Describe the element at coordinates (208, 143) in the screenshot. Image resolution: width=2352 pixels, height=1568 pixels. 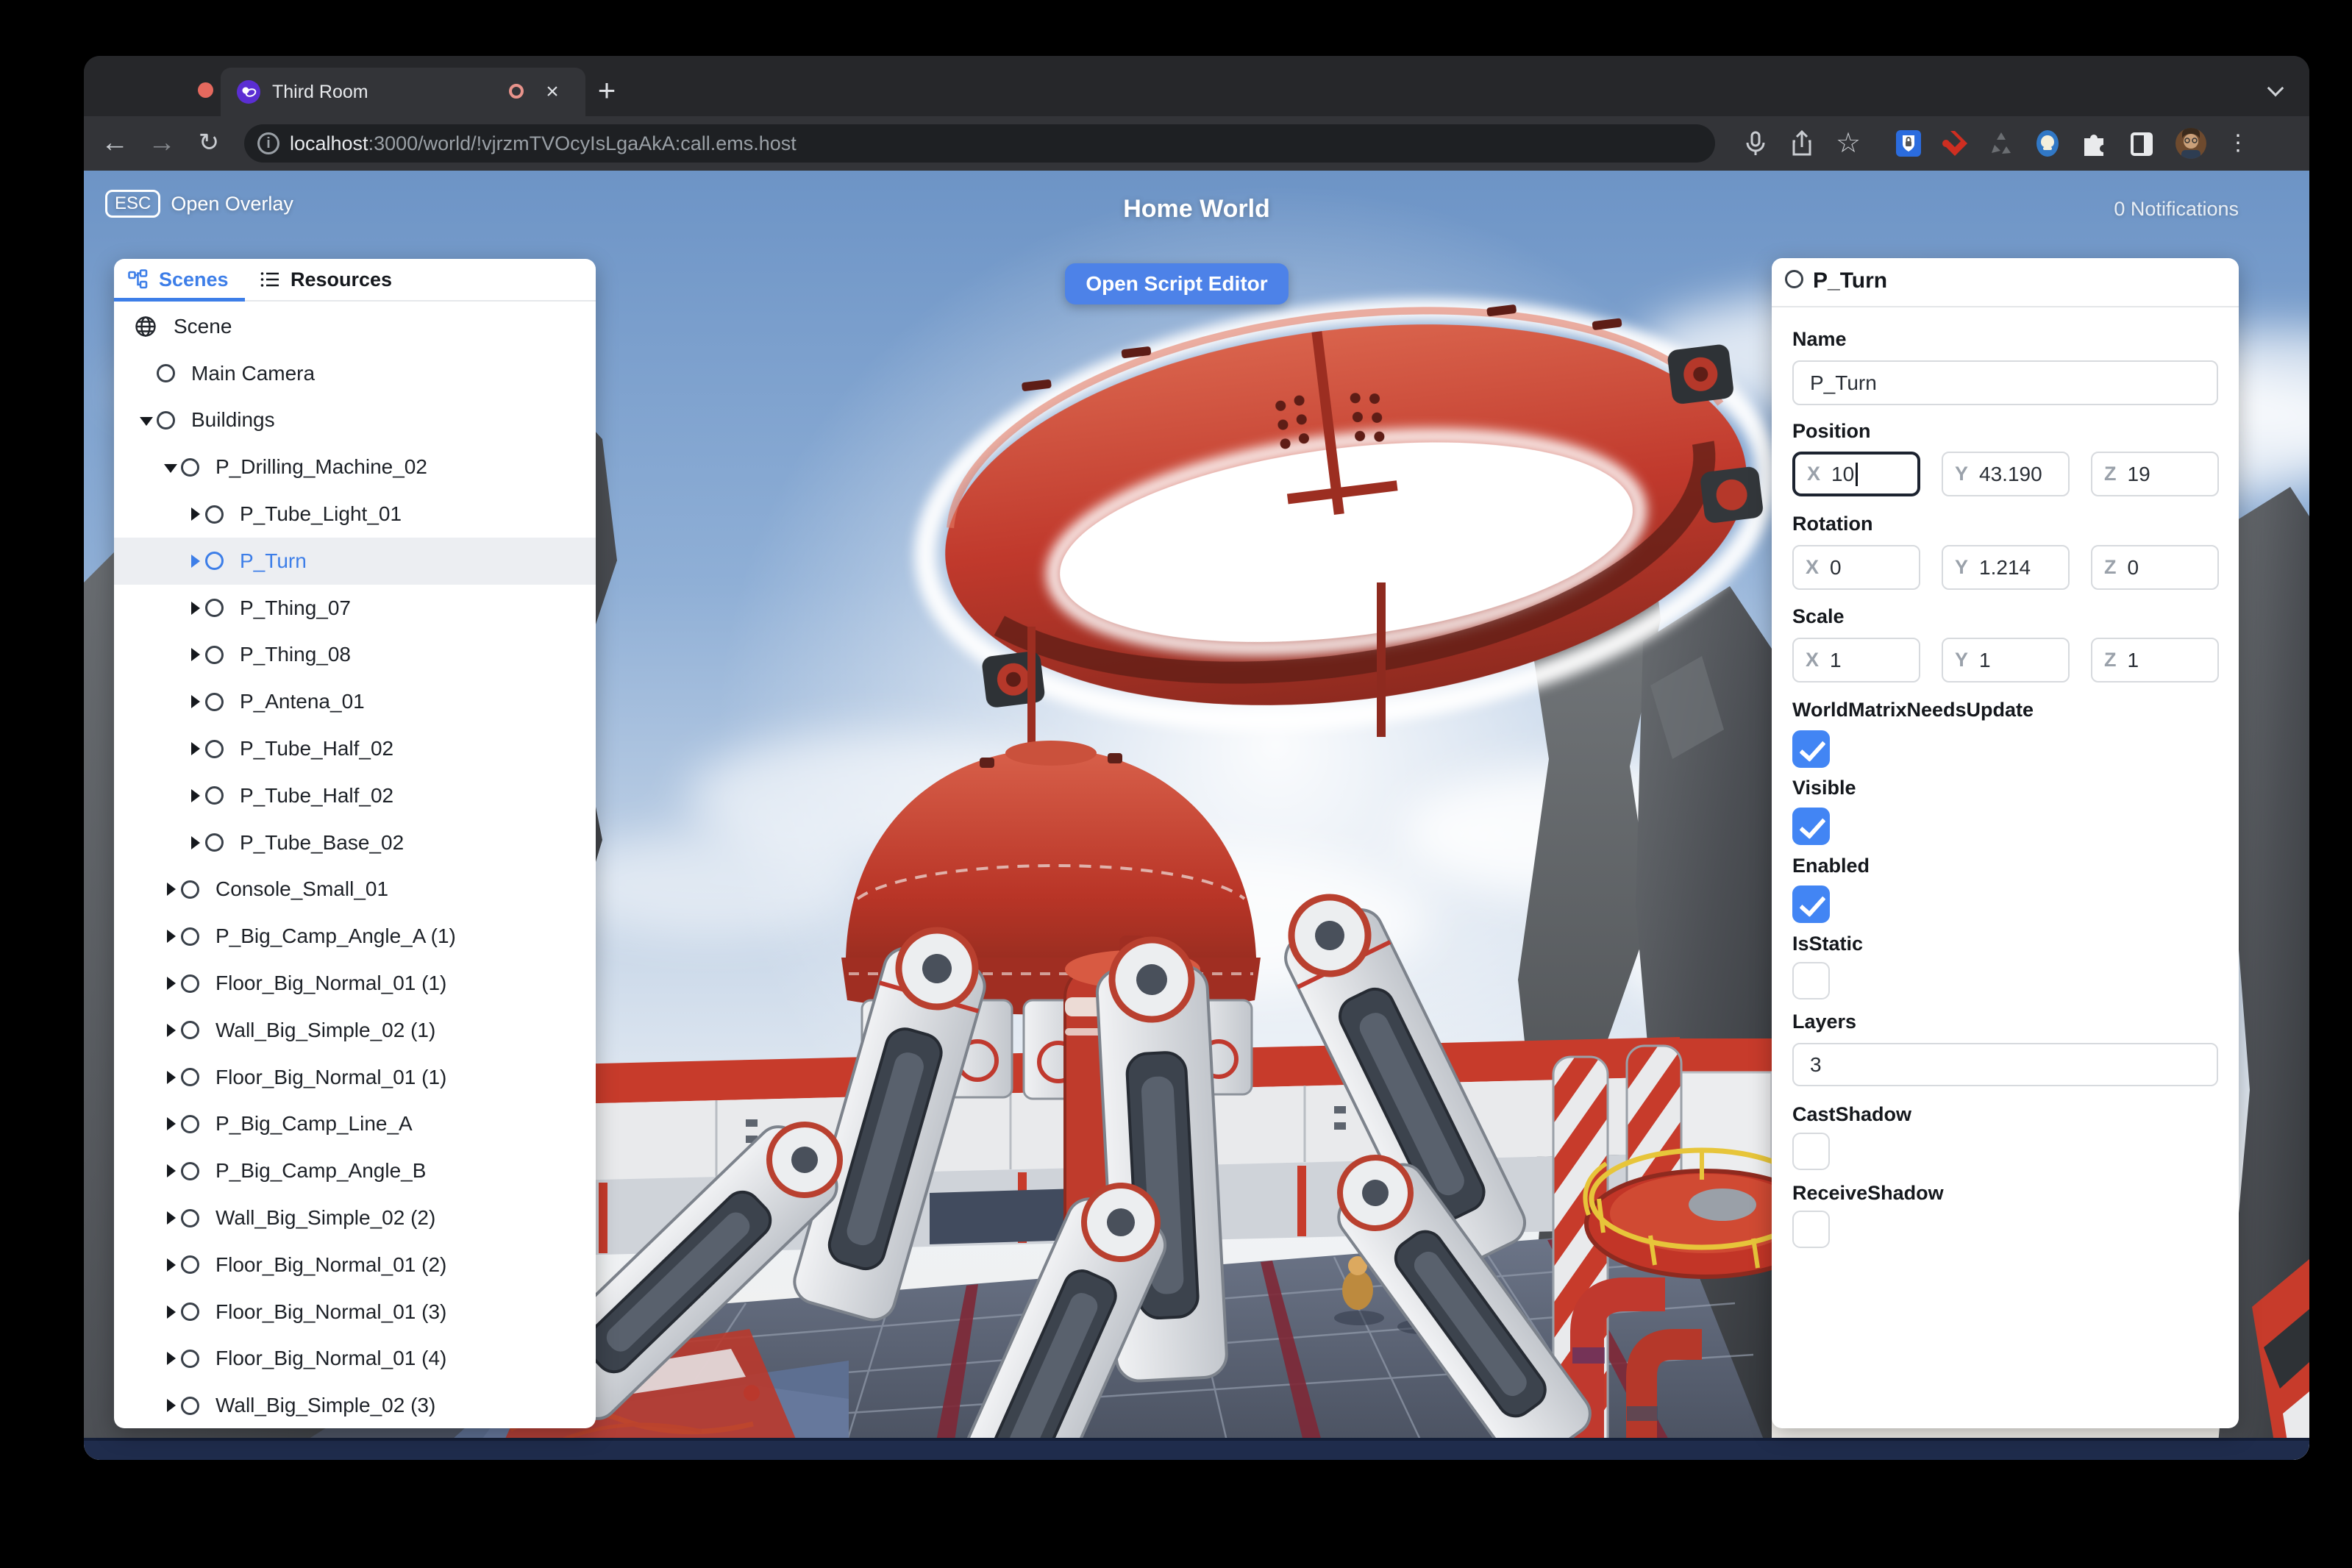
I see `reload-button: ↻` at that location.